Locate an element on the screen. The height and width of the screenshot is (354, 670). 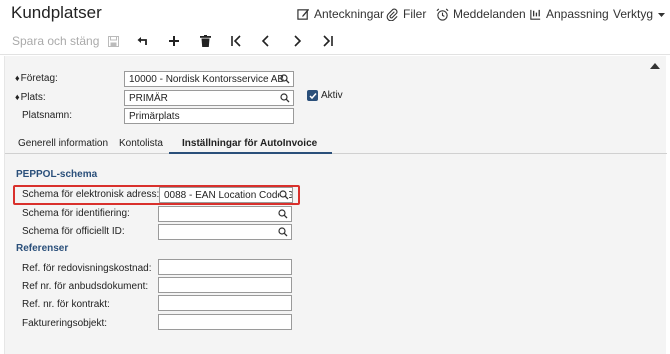
next-record-button is located at coordinates (297, 41).